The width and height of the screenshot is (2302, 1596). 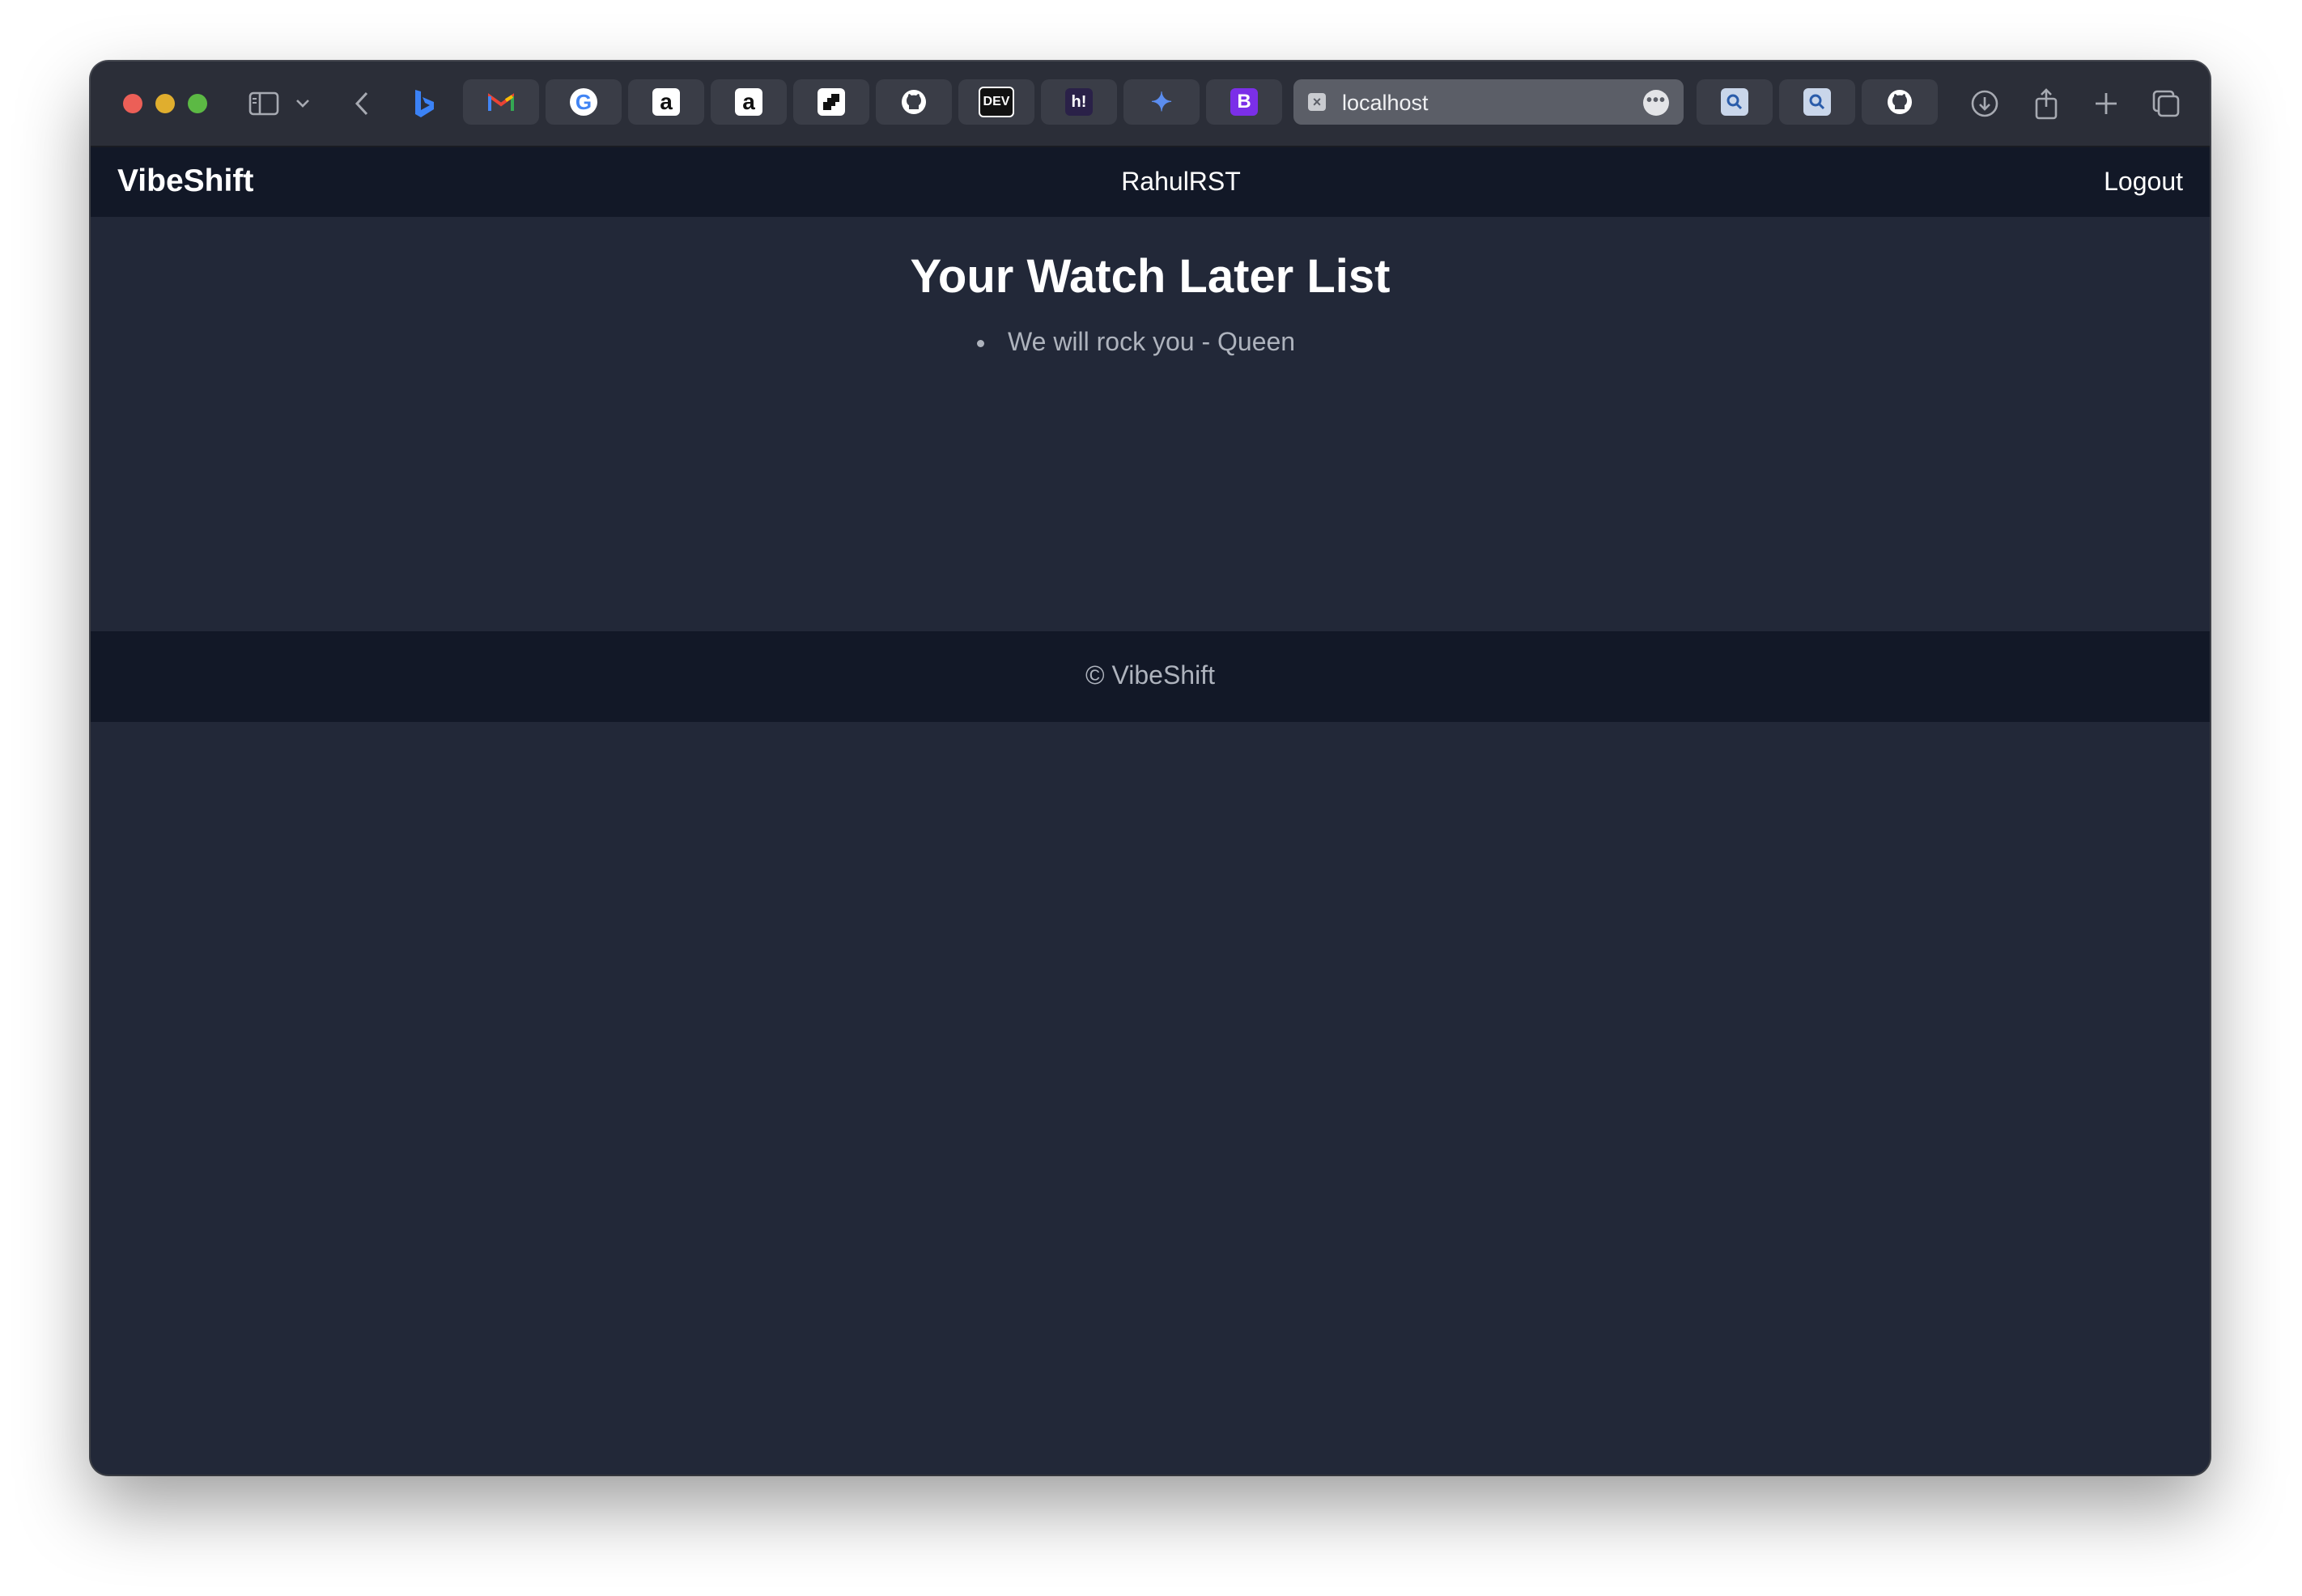 What do you see at coordinates (1150, 276) in the screenshot?
I see `page-title: Your Watch Later List` at bounding box center [1150, 276].